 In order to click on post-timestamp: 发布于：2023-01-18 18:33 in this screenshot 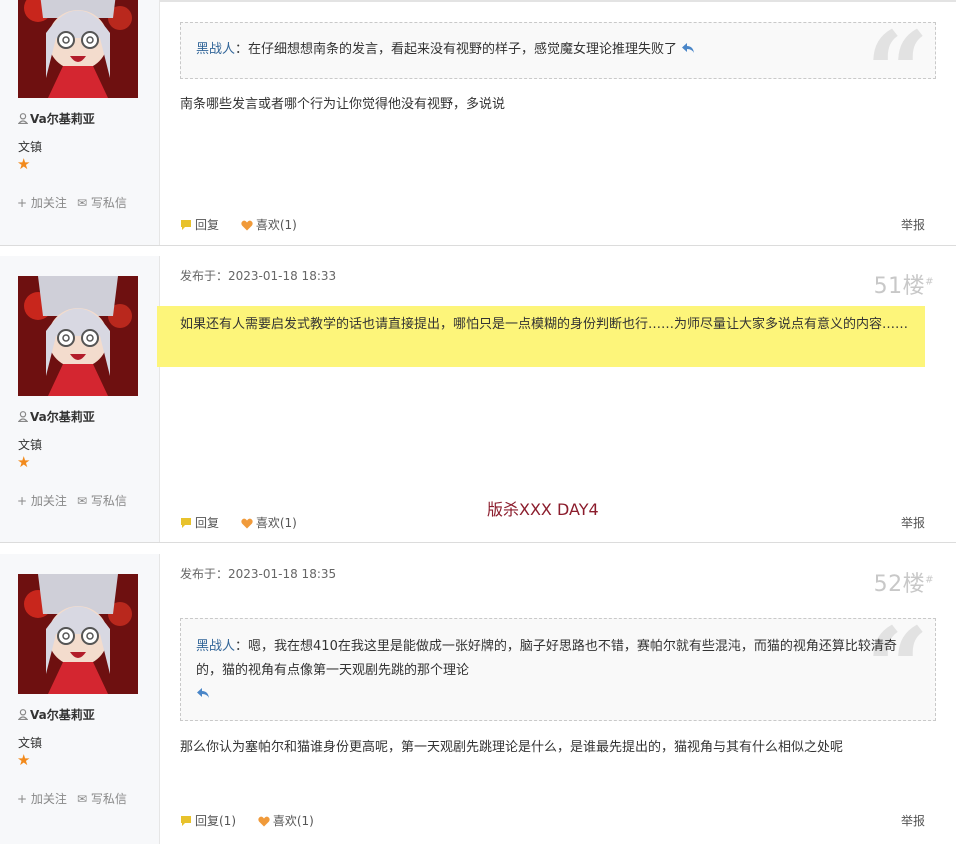, I will do `click(258, 276)`.